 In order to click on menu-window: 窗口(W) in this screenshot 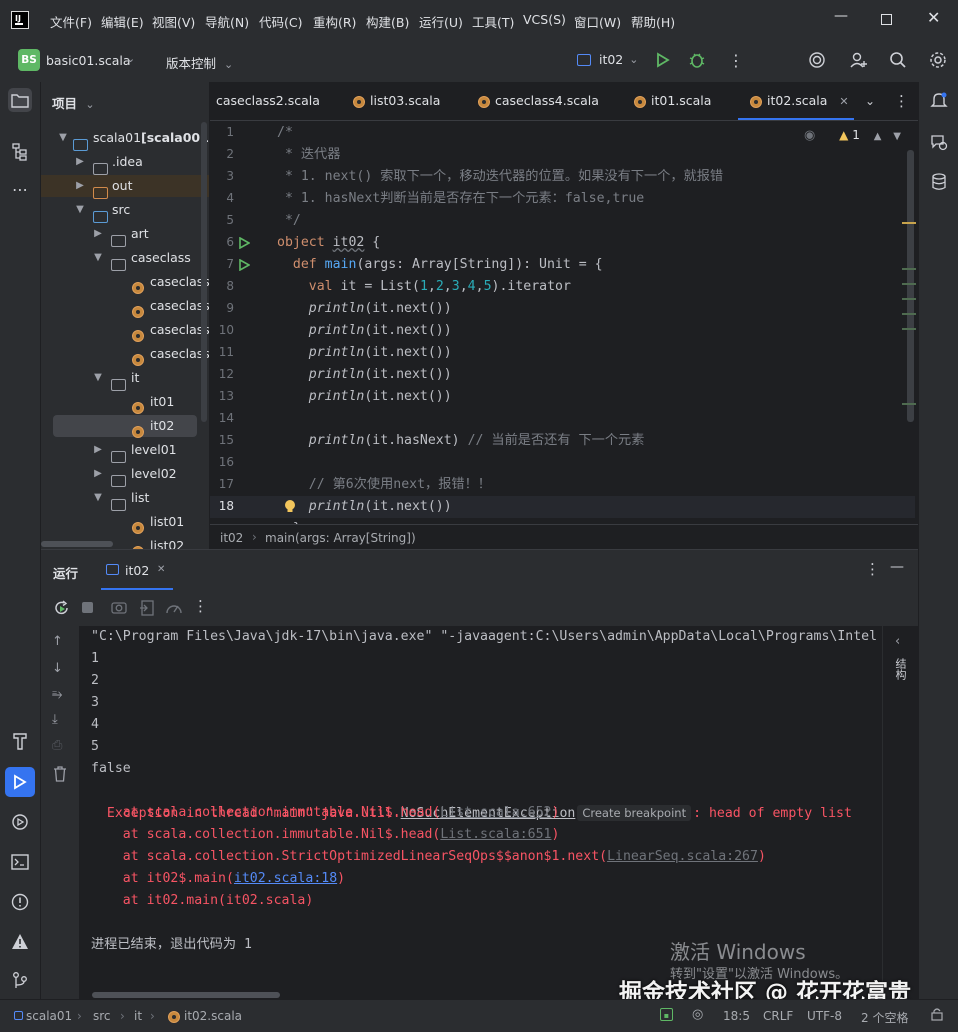, I will do `click(597, 21)`.